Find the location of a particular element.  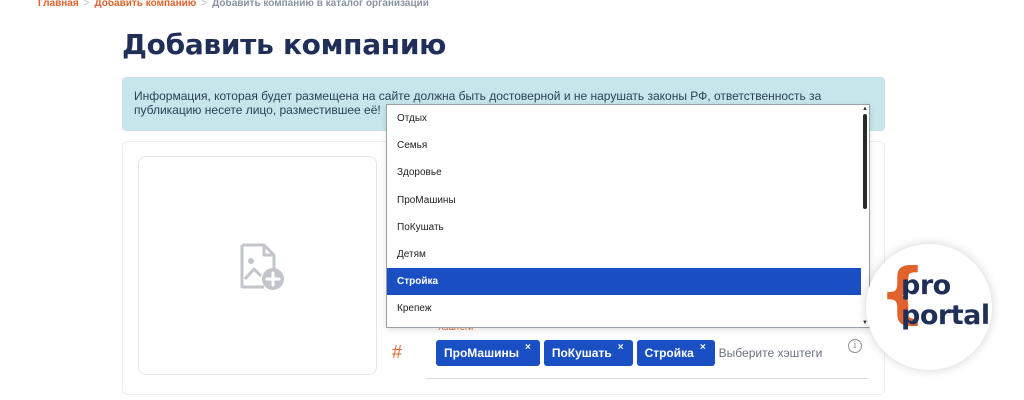

hashtag-chip: Стройка × is located at coordinates (675, 353).